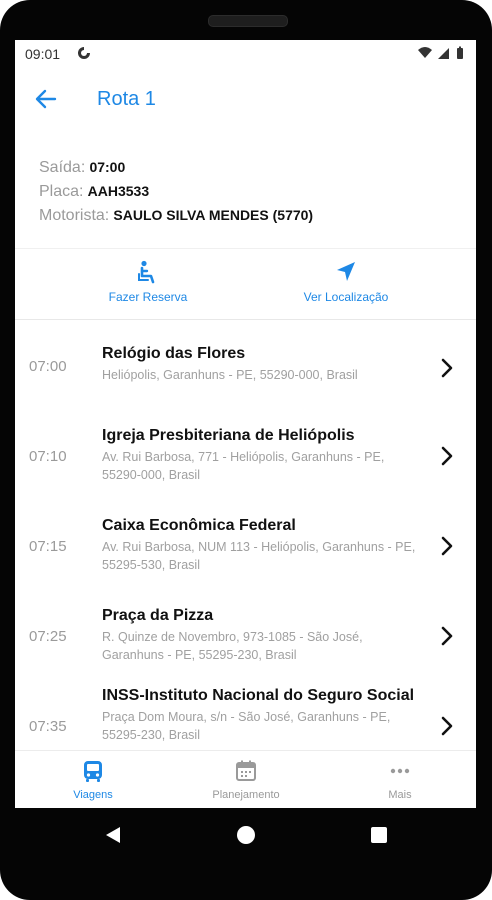  I want to click on stop-time: 07:35, so click(48, 726).